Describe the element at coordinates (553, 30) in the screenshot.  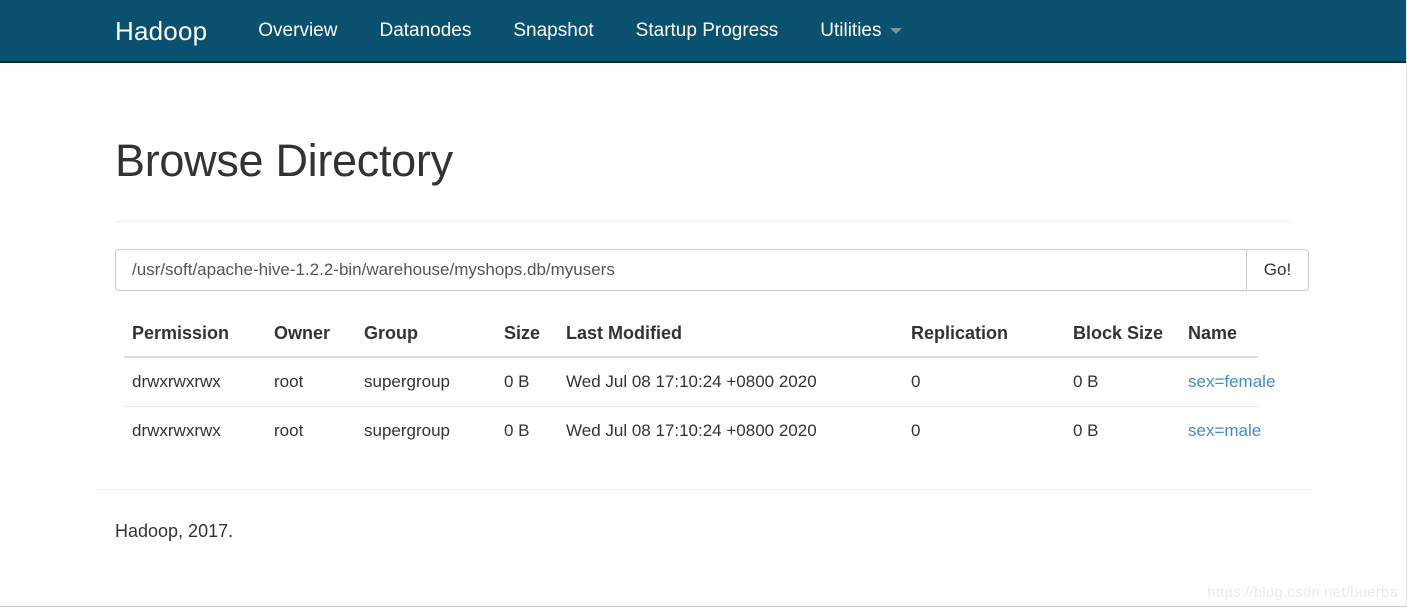
I see `nav-link-snapshot: Snapshot` at that location.